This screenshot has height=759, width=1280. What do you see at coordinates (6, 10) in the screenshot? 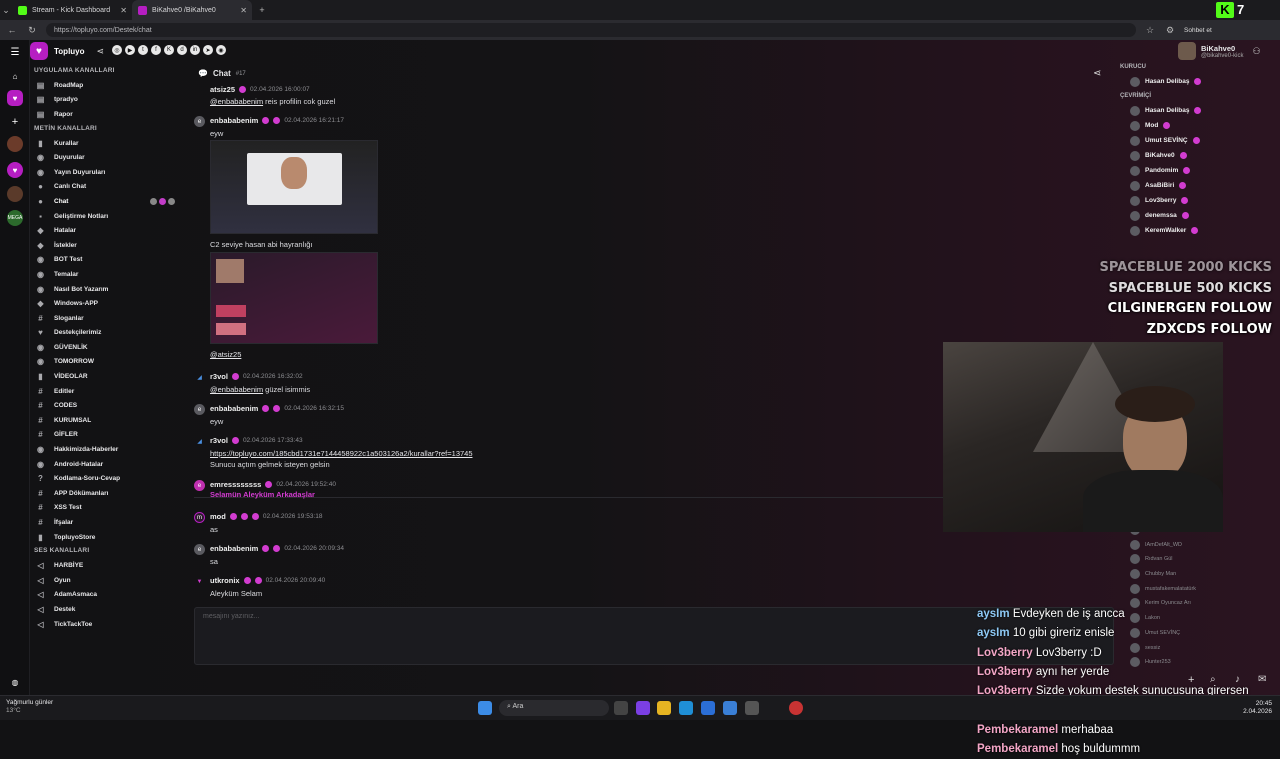
I see `tab-menu-chevron-icon: ⌄` at bounding box center [6, 10].